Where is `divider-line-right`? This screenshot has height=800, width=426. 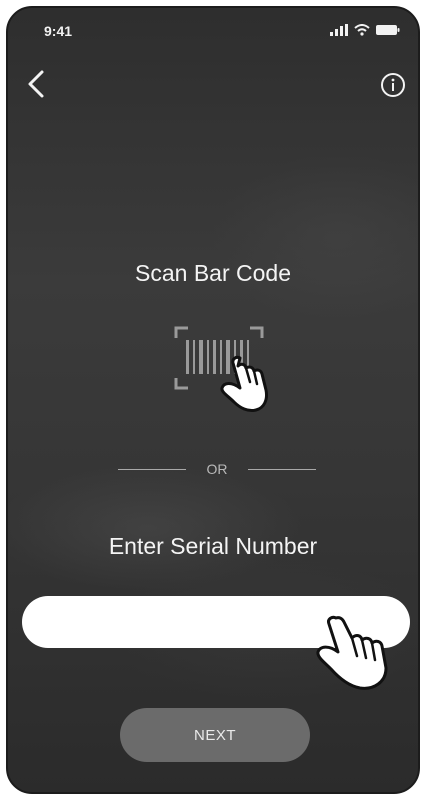
divider-line-right is located at coordinates (282, 469).